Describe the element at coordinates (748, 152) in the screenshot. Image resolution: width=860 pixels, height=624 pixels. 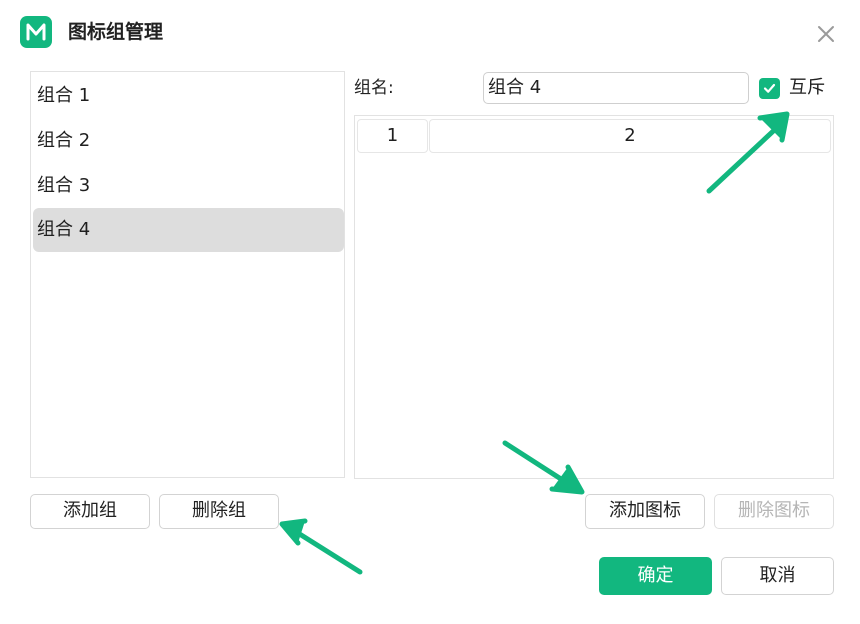
I see `annotation-arrow-mutex` at that location.